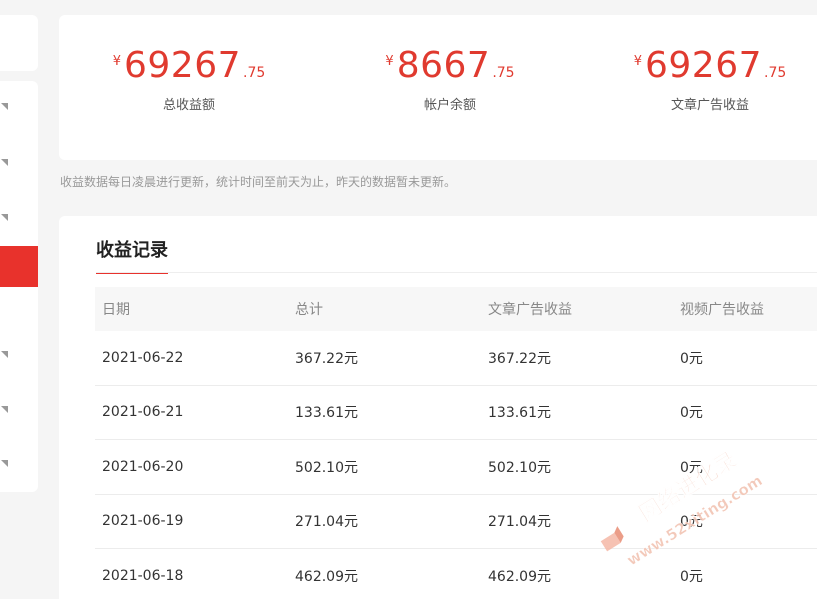 This screenshot has width=817, height=599. I want to click on table-row: 2021-06-22 367.22元 367.22元 0元, so click(456, 358).